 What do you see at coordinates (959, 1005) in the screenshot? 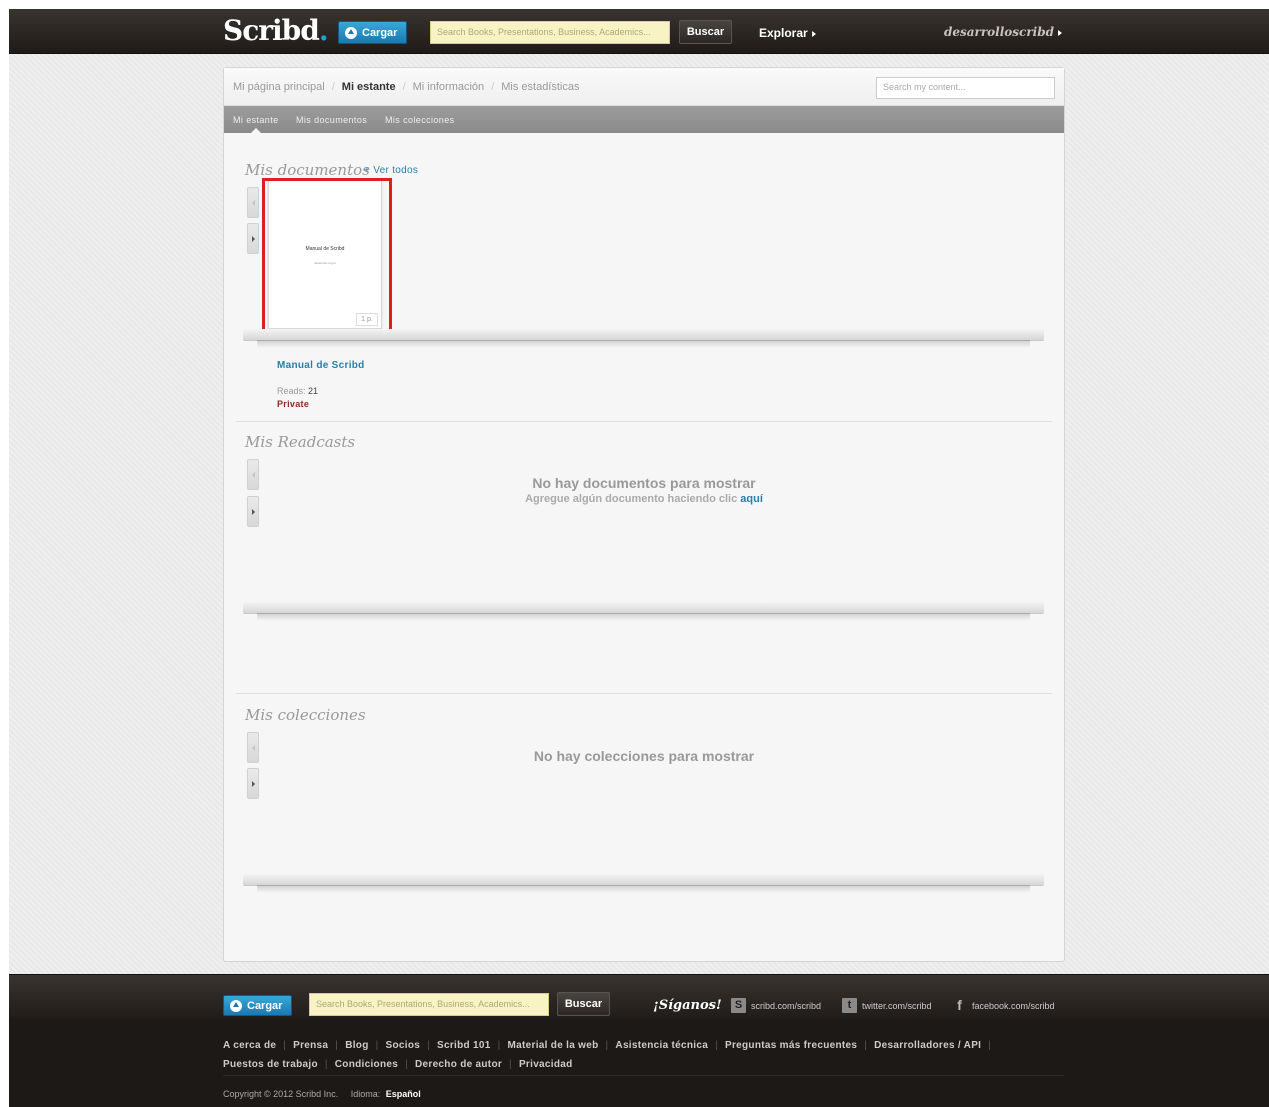
I see `facebook-icon: f` at bounding box center [959, 1005].